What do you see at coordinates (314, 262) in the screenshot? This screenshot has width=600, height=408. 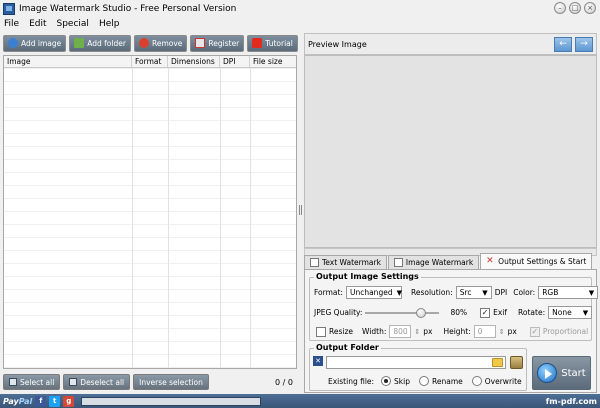 I see `text-watermark-icon` at bounding box center [314, 262].